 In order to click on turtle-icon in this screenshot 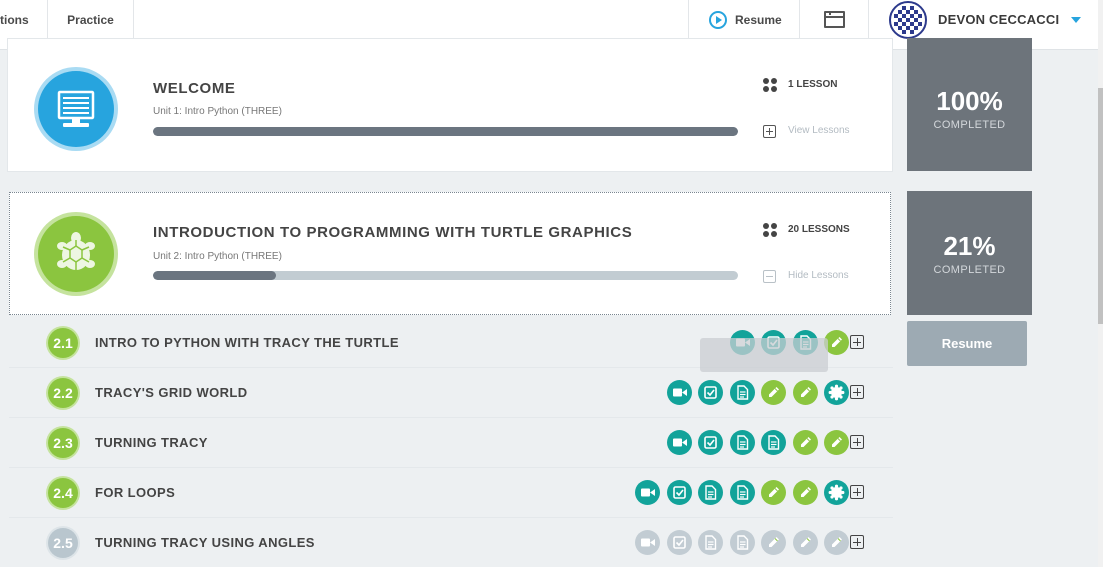, I will do `click(76, 254)`.